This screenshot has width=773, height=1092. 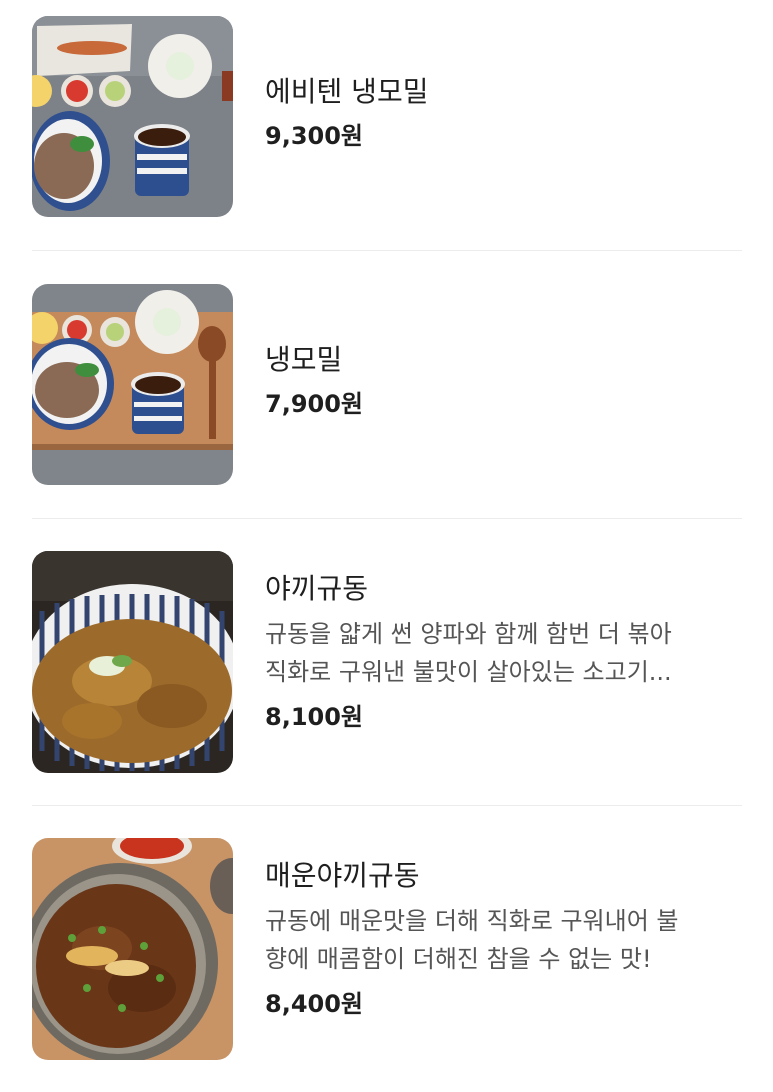 What do you see at coordinates (458, 959) in the screenshot?
I see `menu-item-description-line: 향에 매콤함이 더해진 참을 수 없는 맛!` at bounding box center [458, 959].